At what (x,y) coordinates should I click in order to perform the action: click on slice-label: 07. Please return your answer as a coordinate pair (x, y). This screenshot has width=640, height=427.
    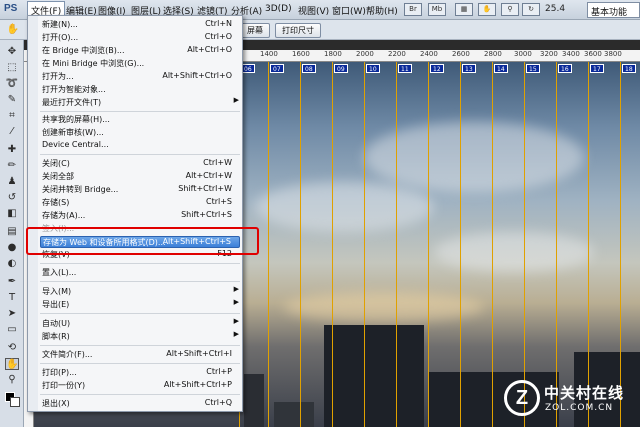
    Looking at the image, I should click on (277, 68).